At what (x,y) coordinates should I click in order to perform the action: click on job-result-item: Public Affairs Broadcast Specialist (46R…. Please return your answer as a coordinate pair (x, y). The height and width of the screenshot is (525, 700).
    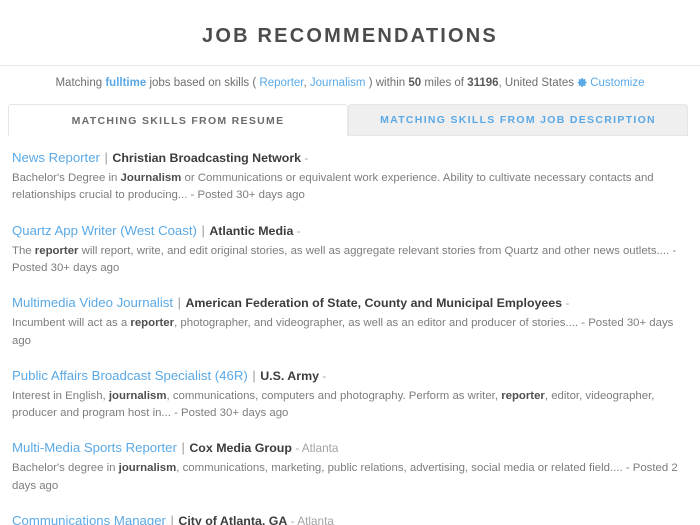
    Looking at the image, I should click on (350, 395).